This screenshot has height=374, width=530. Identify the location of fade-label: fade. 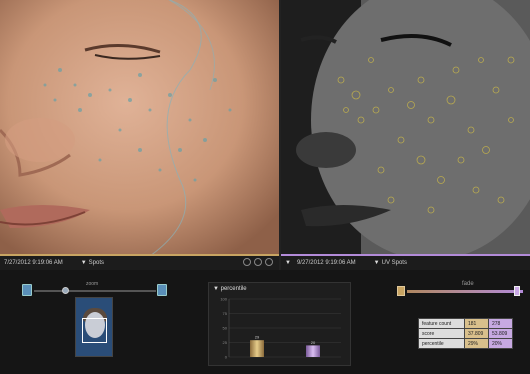
(468, 284).